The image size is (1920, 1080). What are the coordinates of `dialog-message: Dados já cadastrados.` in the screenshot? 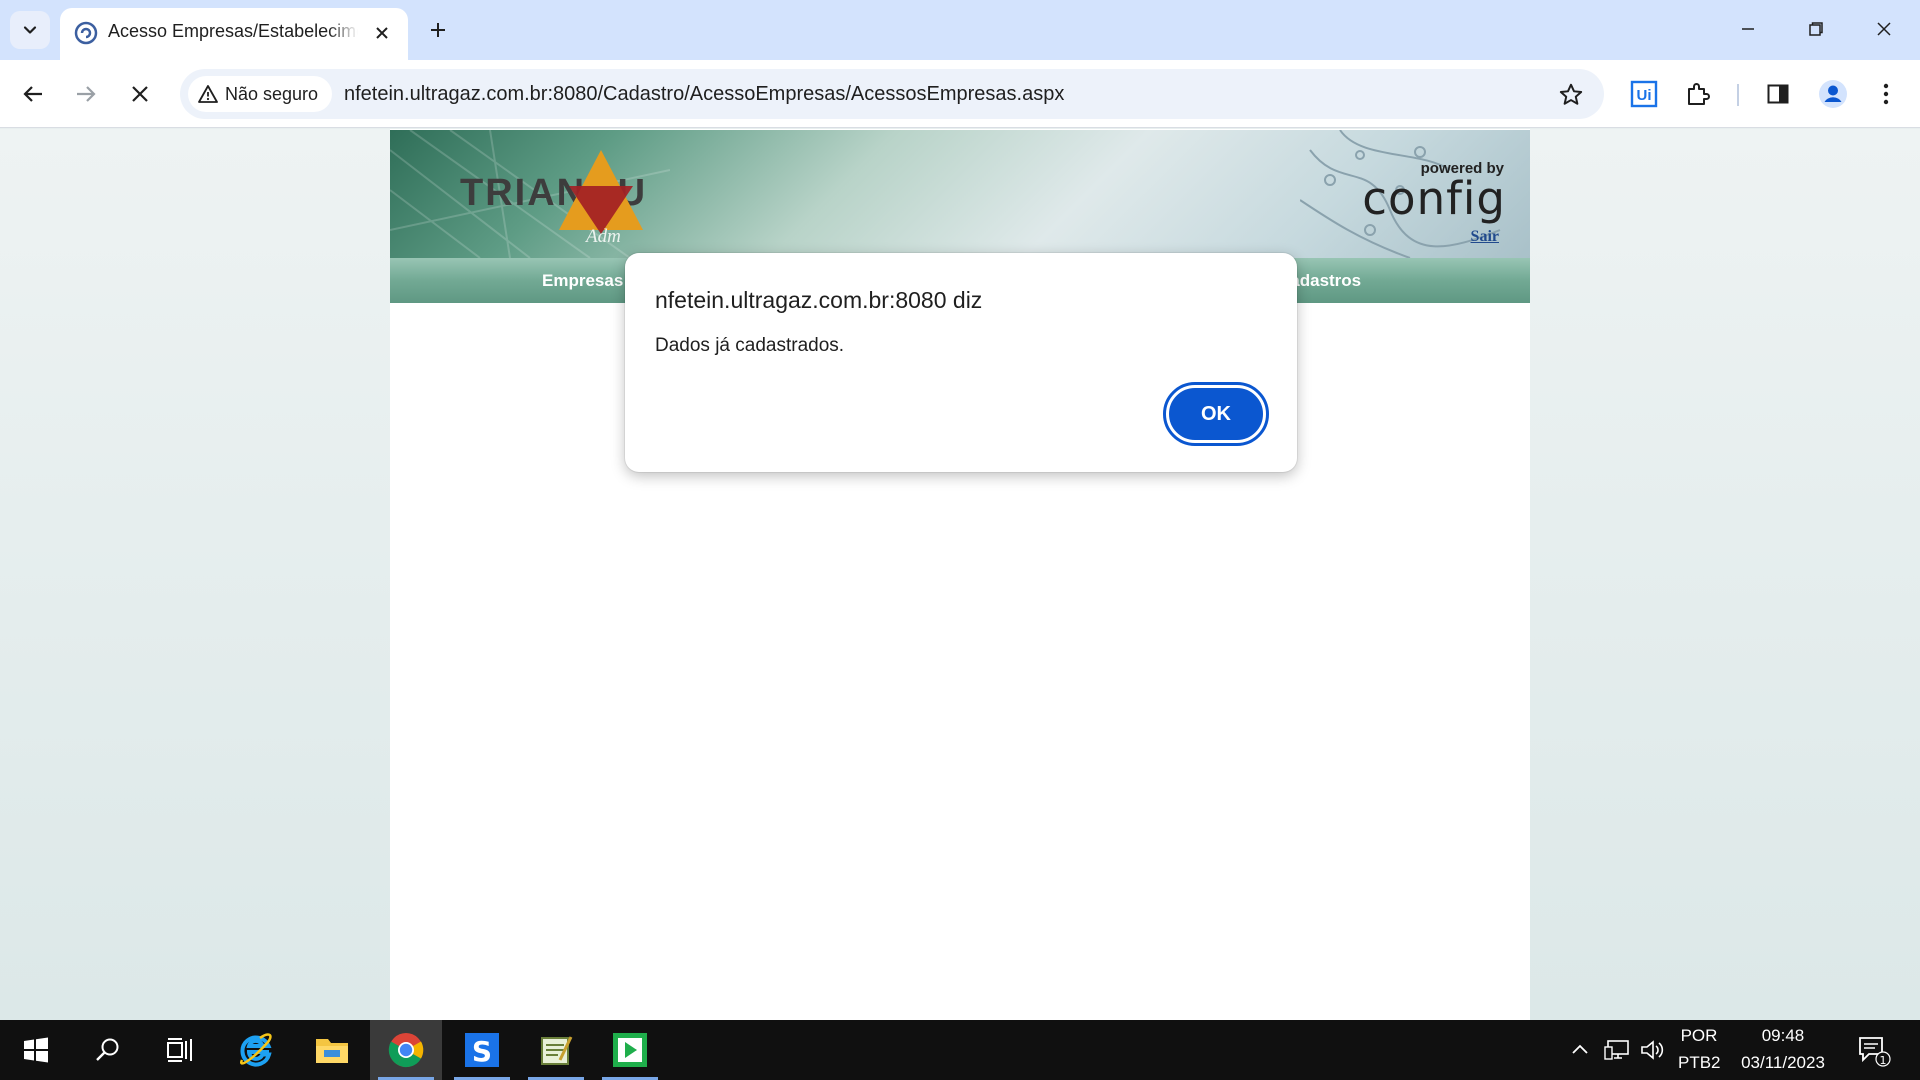 It's located at (750, 345).